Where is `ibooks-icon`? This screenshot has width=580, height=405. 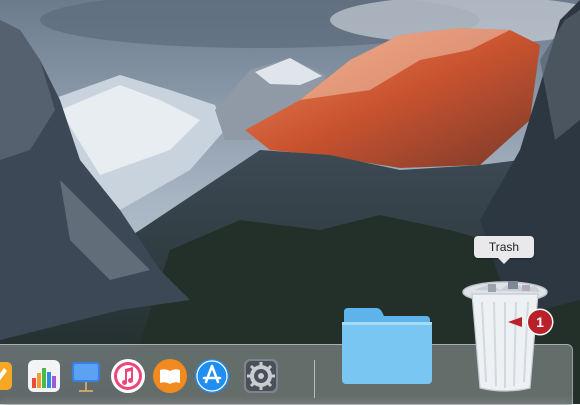 ibooks-icon is located at coordinates (170, 376).